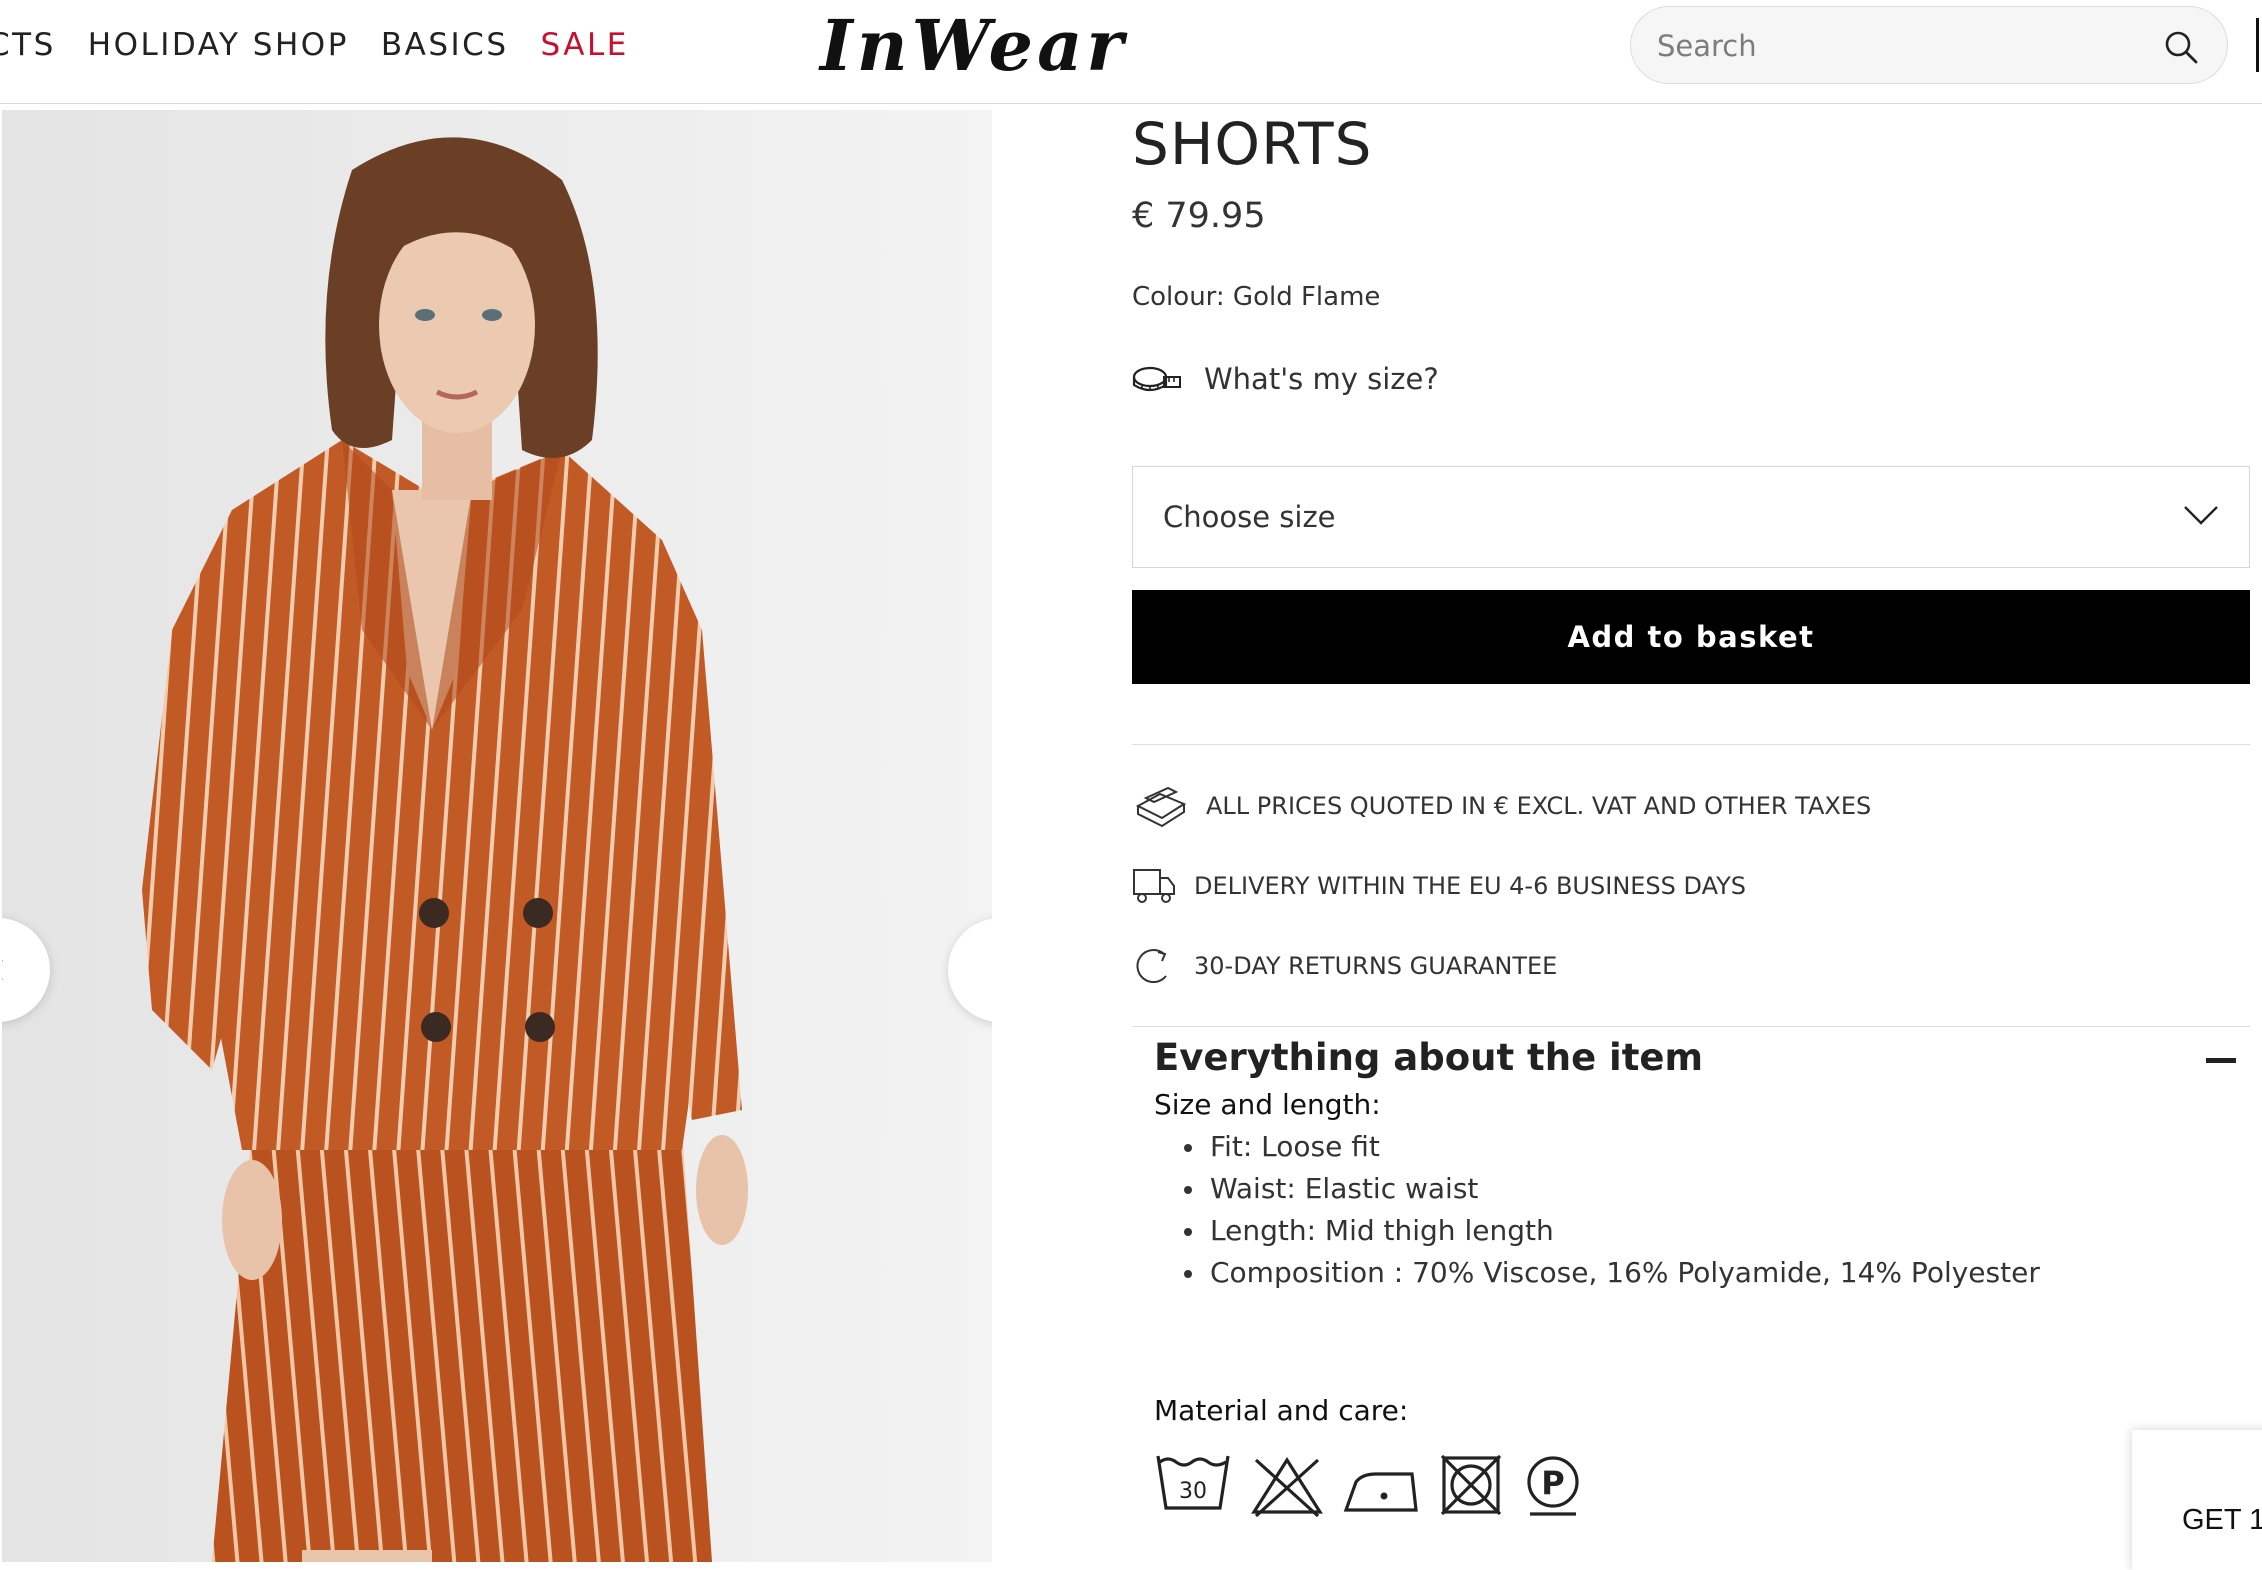 This screenshot has height=1570, width=2262. What do you see at coordinates (1199, 216) in the screenshot?
I see `product-price: € 79.95` at bounding box center [1199, 216].